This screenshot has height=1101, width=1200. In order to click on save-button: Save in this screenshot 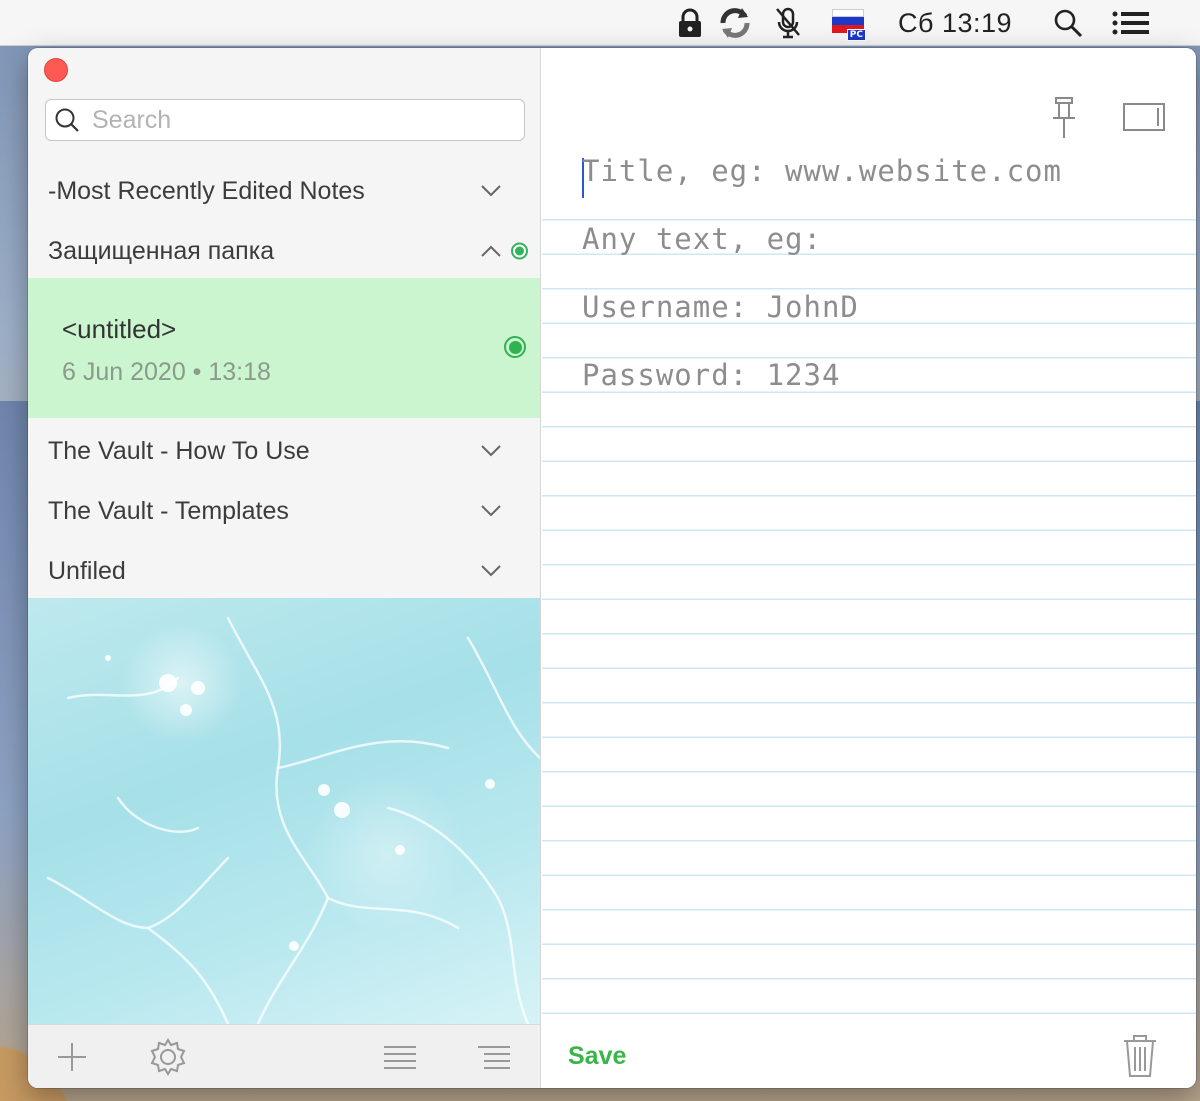, I will do `click(597, 1056)`.